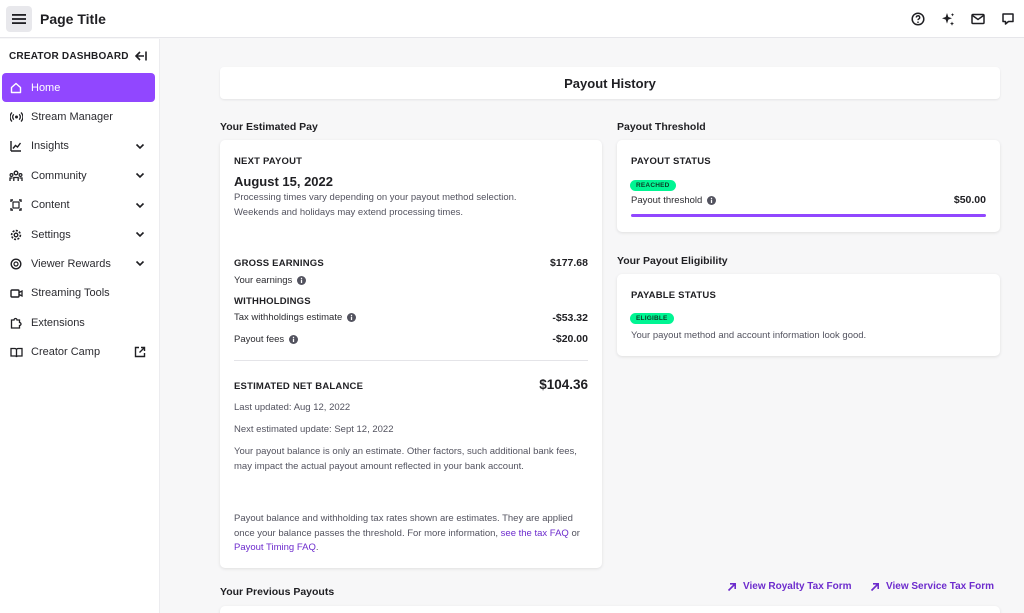 The image size is (1024, 613). What do you see at coordinates (797, 586) in the screenshot?
I see `royalty-link-label: View Royalty Tax Form` at bounding box center [797, 586].